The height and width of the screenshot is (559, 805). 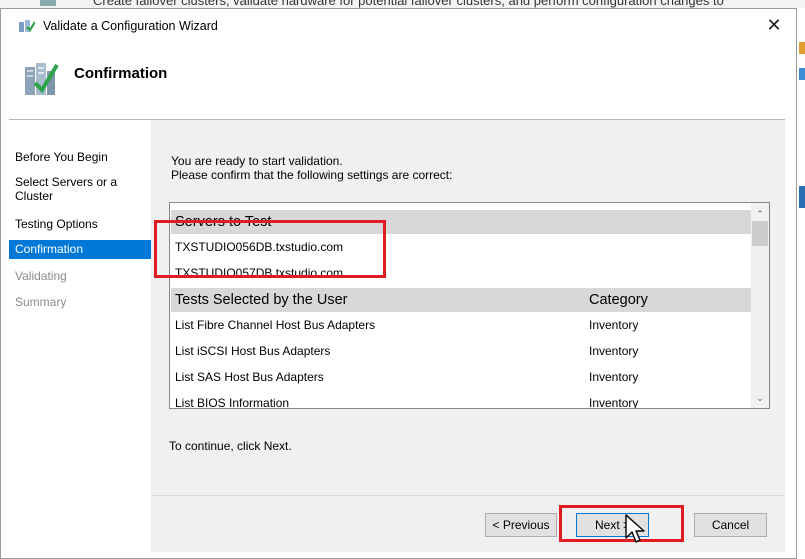 What do you see at coordinates (461, 377) in the screenshot?
I see `test-row: List SAS Host Bus Adapters Inventory` at bounding box center [461, 377].